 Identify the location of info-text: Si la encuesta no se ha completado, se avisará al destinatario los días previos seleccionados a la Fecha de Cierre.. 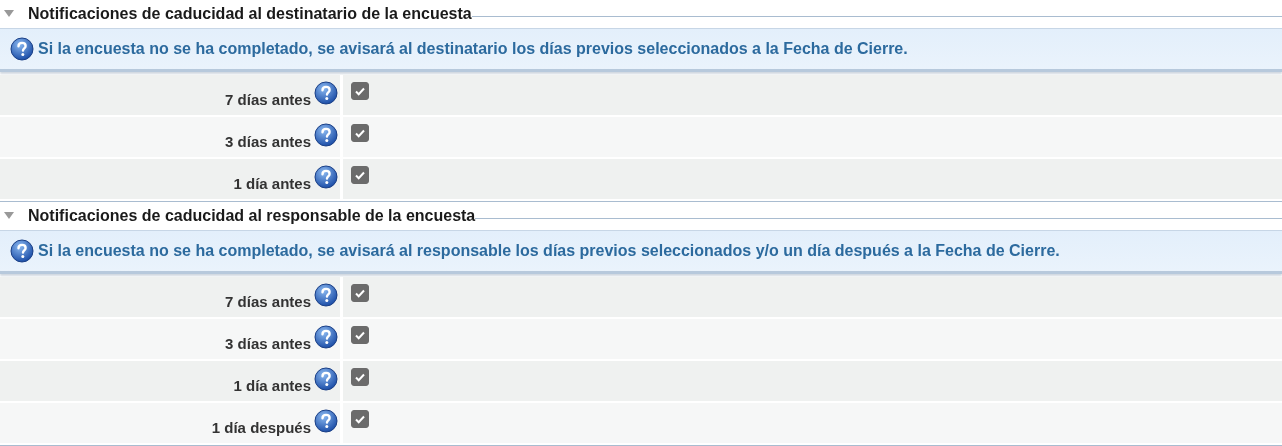
(473, 49).